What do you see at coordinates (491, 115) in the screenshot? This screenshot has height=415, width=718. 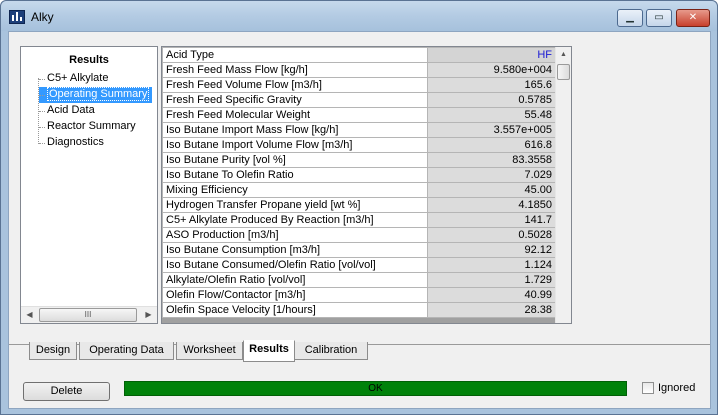 I see `row-value-cell: 55.48` at bounding box center [491, 115].